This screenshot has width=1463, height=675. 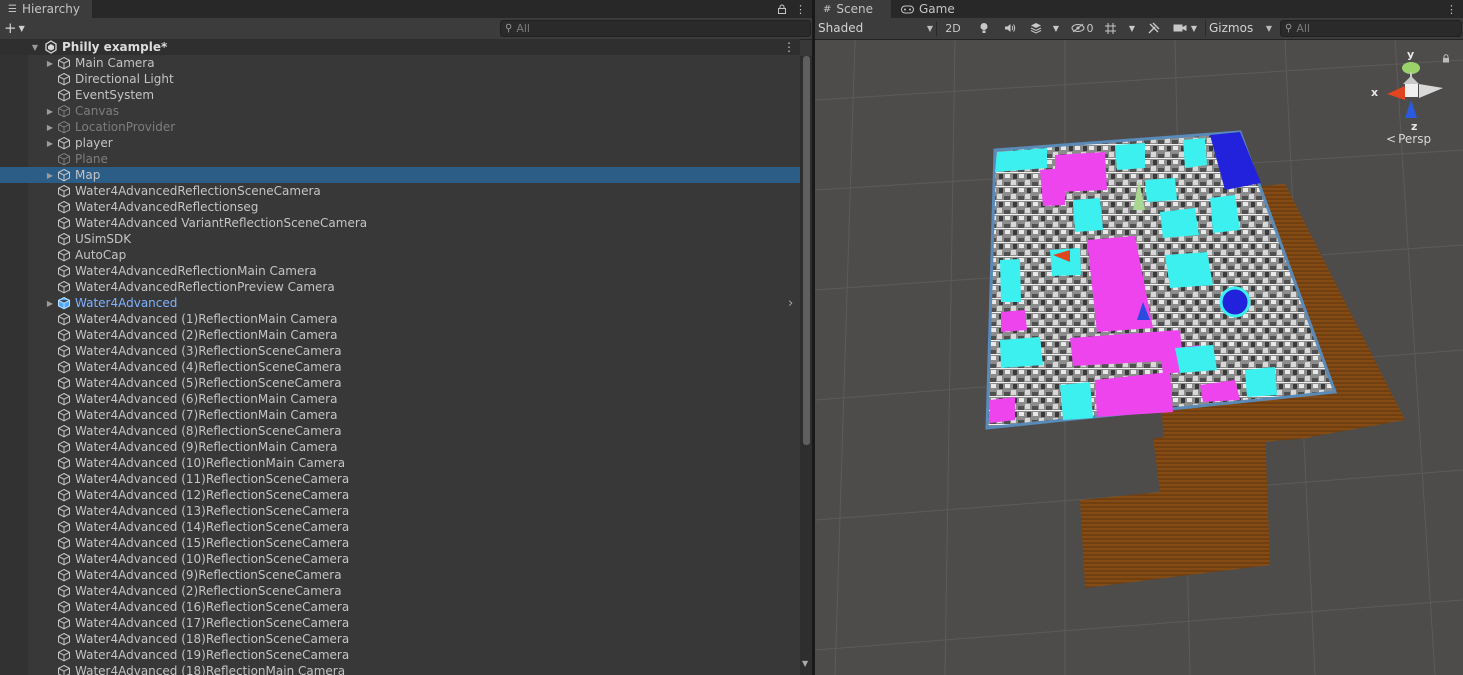 What do you see at coordinates (827, 9) in the screenshot?
I see `grid-icon: #` at bounding box center [827, 9].